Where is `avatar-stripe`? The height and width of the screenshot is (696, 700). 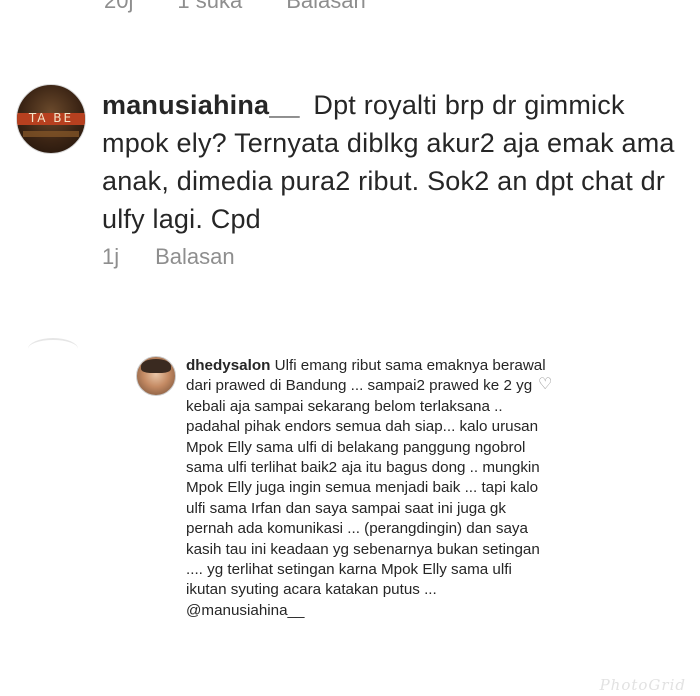
avatar-stripe is located at coordinates (51, 134).